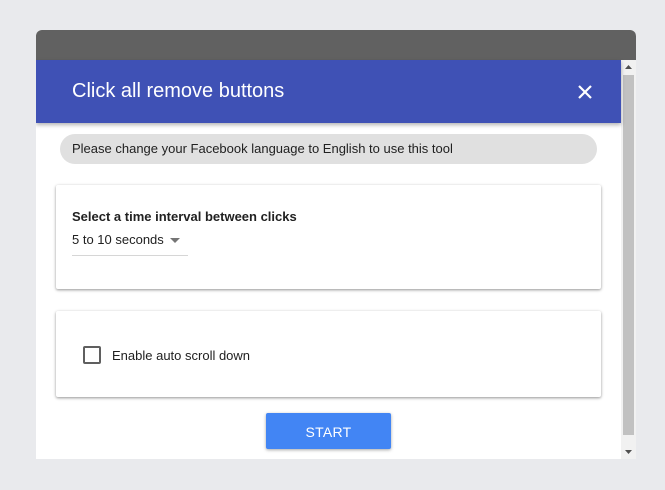 This screenshot has width=665, height=490. Describe the element at coordinates (328, 431) in the screenshot. I see `start-clicking-button: START CLICKING` at that location.